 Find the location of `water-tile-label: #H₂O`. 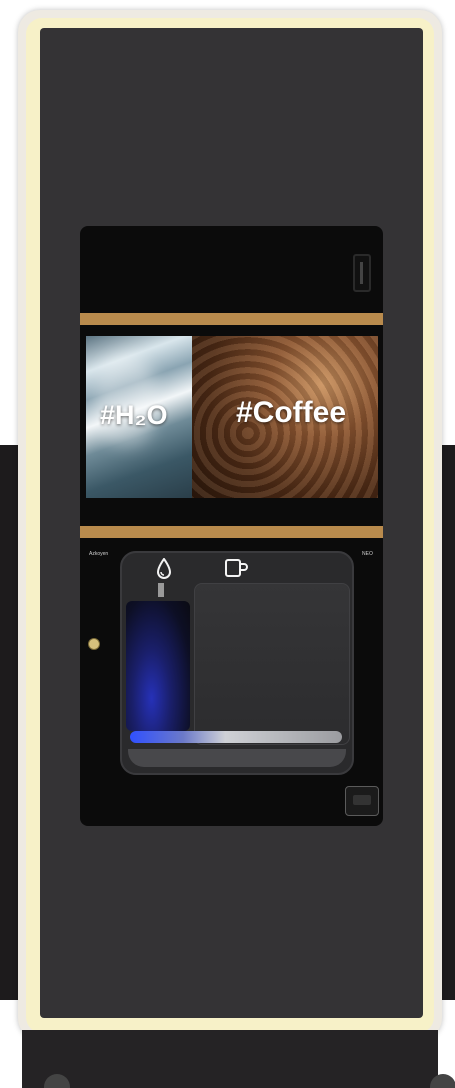

water-tile-label: #H₂O is located at coordinates (134, 415).